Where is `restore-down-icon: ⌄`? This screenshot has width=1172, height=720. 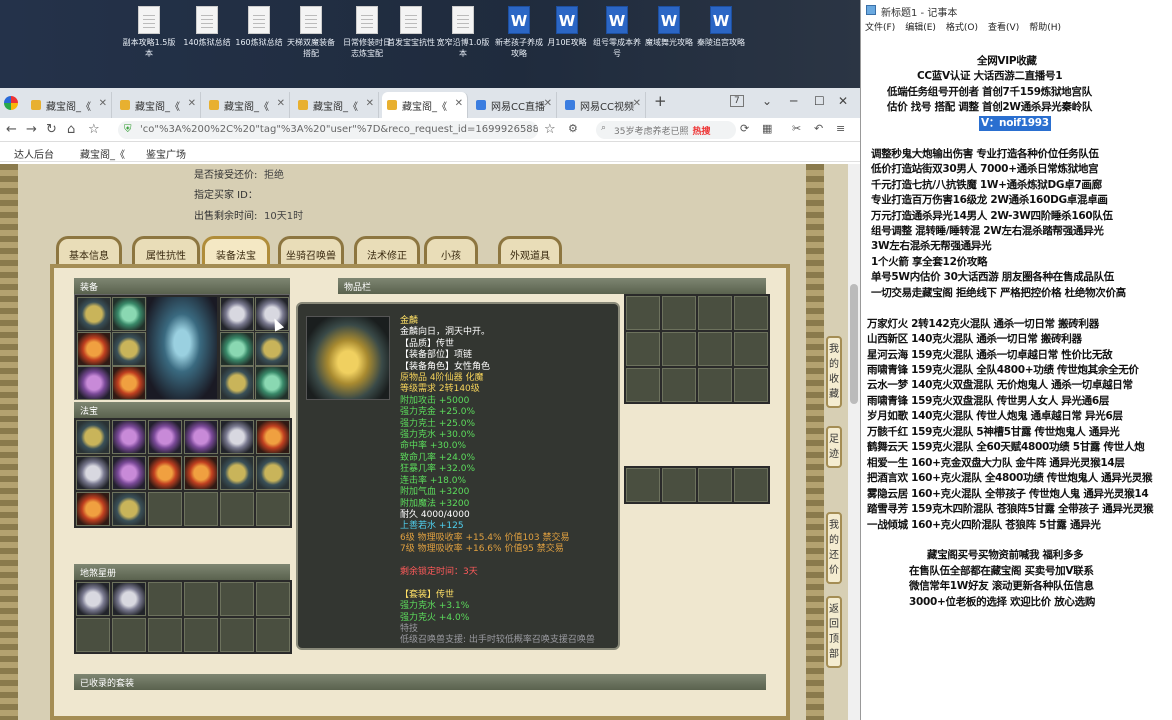 restore-down-icon: ⌄ is located at coordinates (767, 101).